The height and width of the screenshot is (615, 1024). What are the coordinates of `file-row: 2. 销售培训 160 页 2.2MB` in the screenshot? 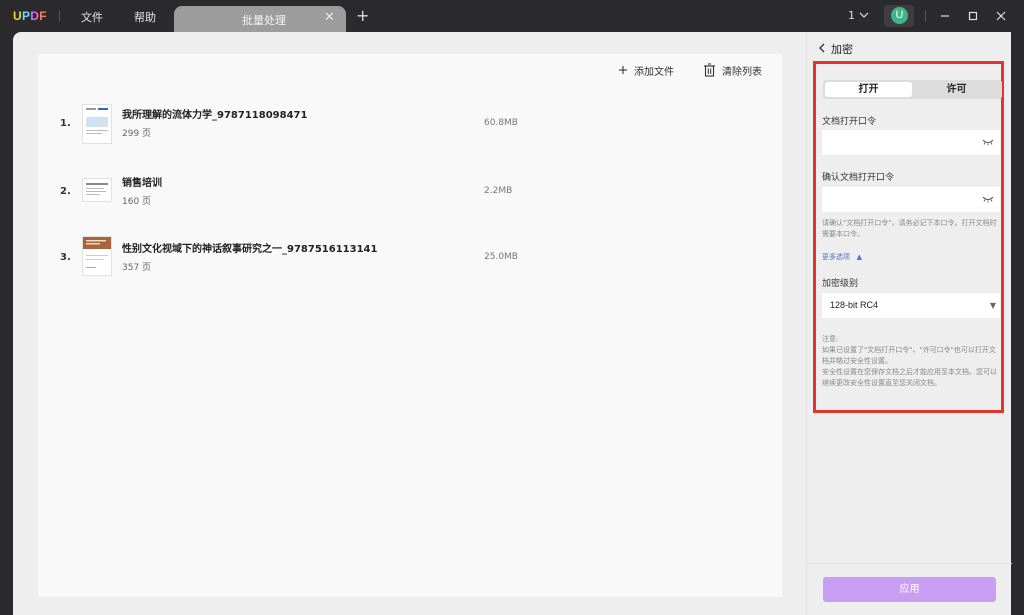 It's located at (410, 192).